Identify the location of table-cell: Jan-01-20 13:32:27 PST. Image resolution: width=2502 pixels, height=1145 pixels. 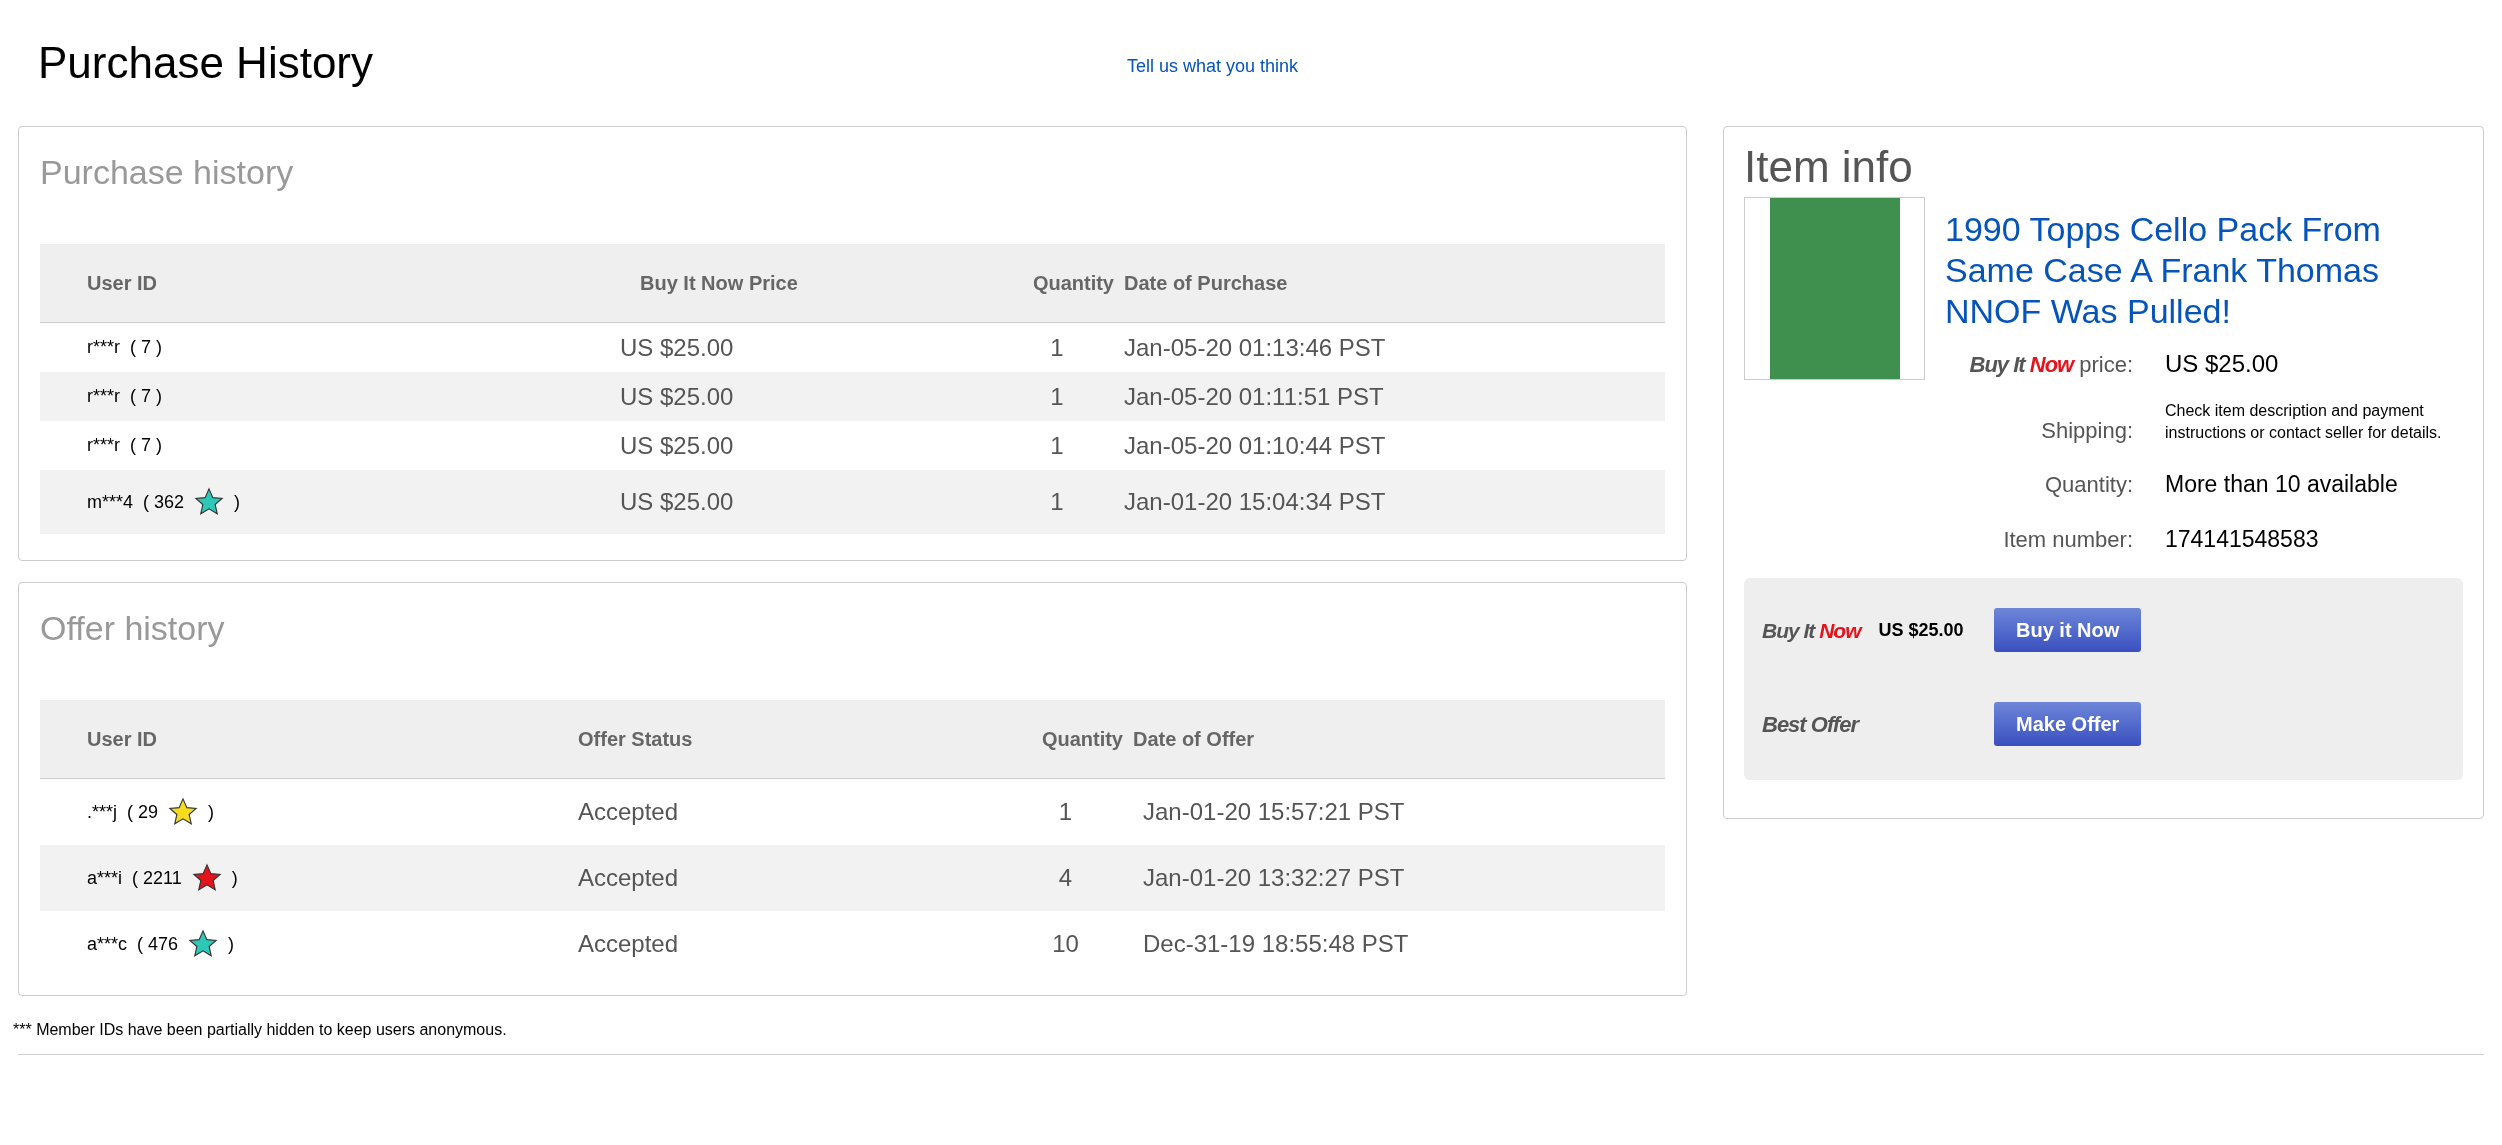
(1274, 877).